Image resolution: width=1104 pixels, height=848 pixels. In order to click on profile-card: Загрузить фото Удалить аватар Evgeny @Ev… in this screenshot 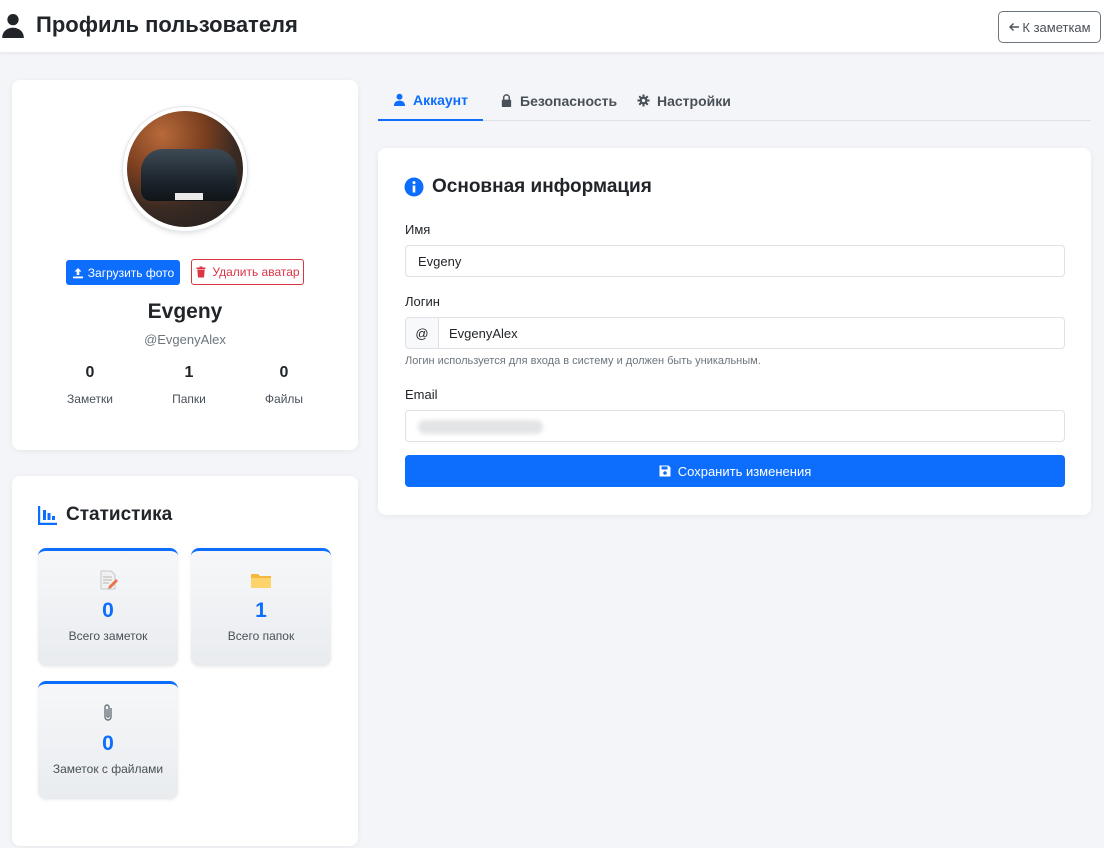, I will do `click(185, 265)`.